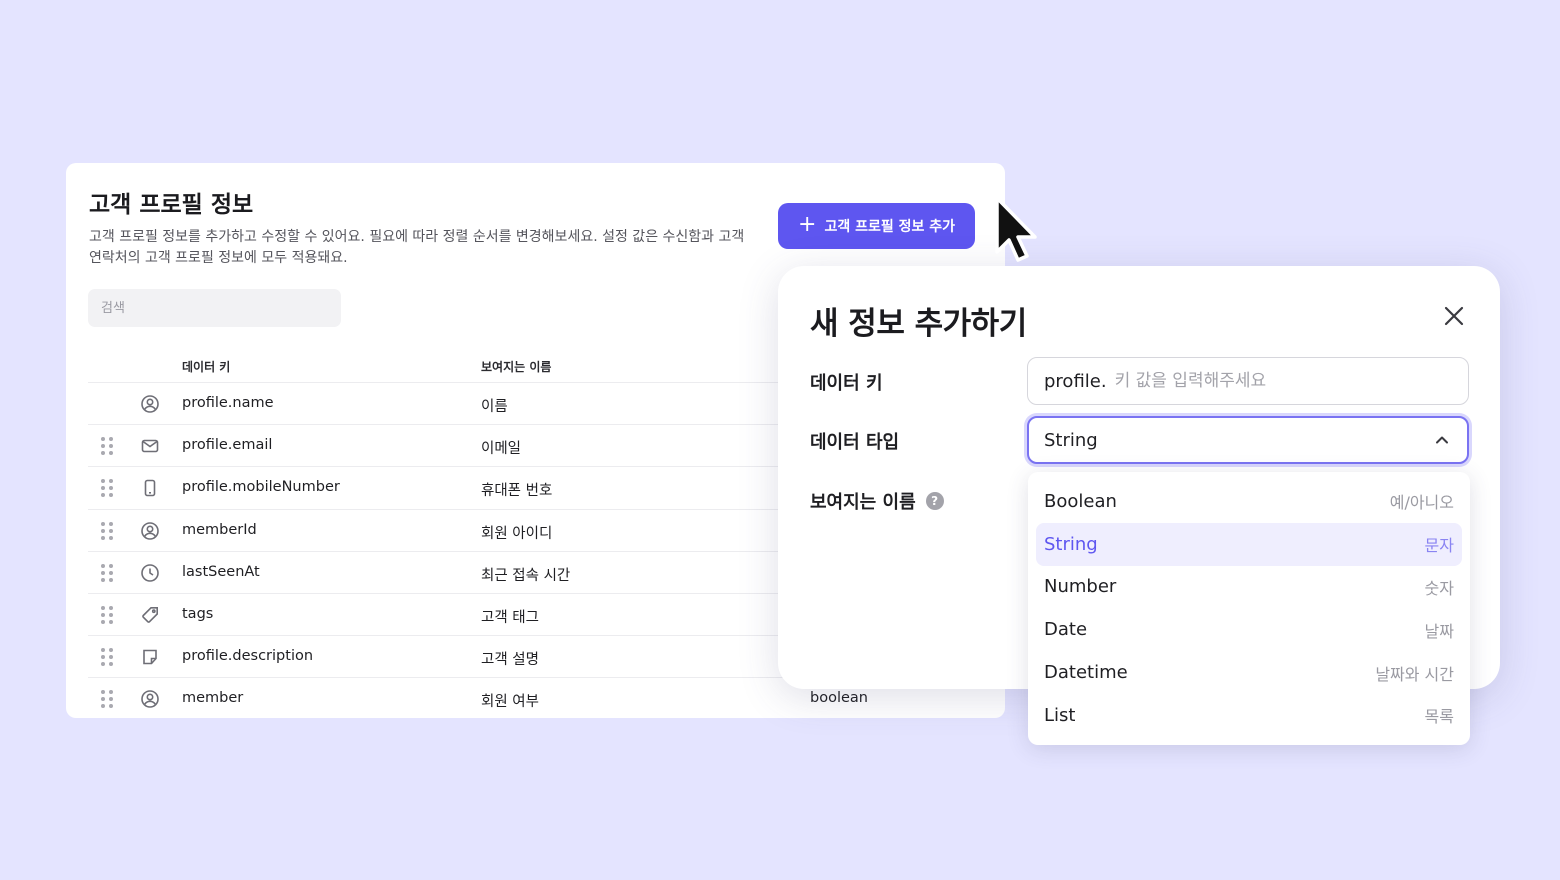  What do you see at coordinates (206, 367) in the screenshot?
I see `column-header-data-key: 데이터 키` at bounding box center [206, 367].